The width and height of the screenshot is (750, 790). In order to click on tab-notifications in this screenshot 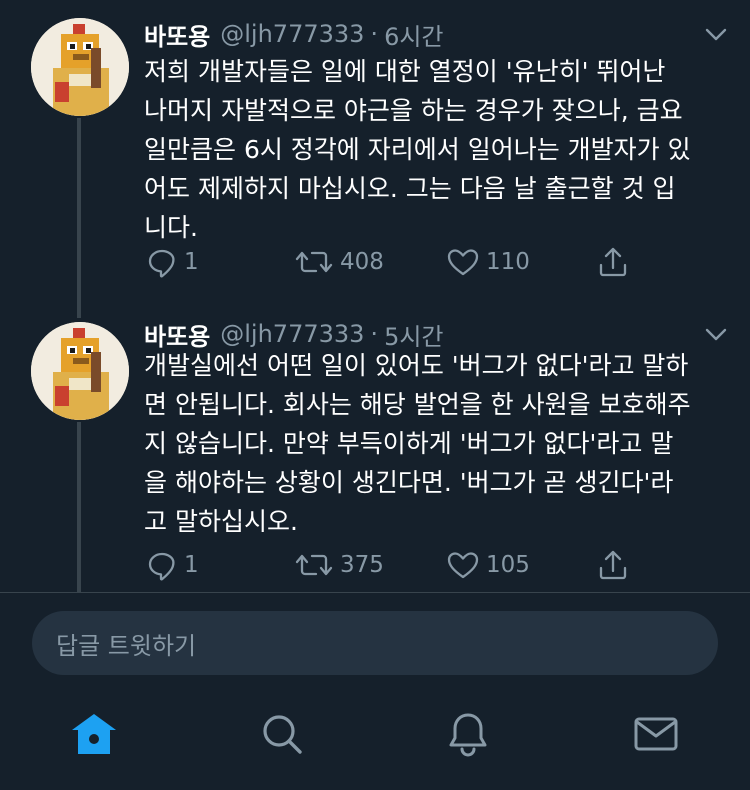, I will do `click(468, 736)`.